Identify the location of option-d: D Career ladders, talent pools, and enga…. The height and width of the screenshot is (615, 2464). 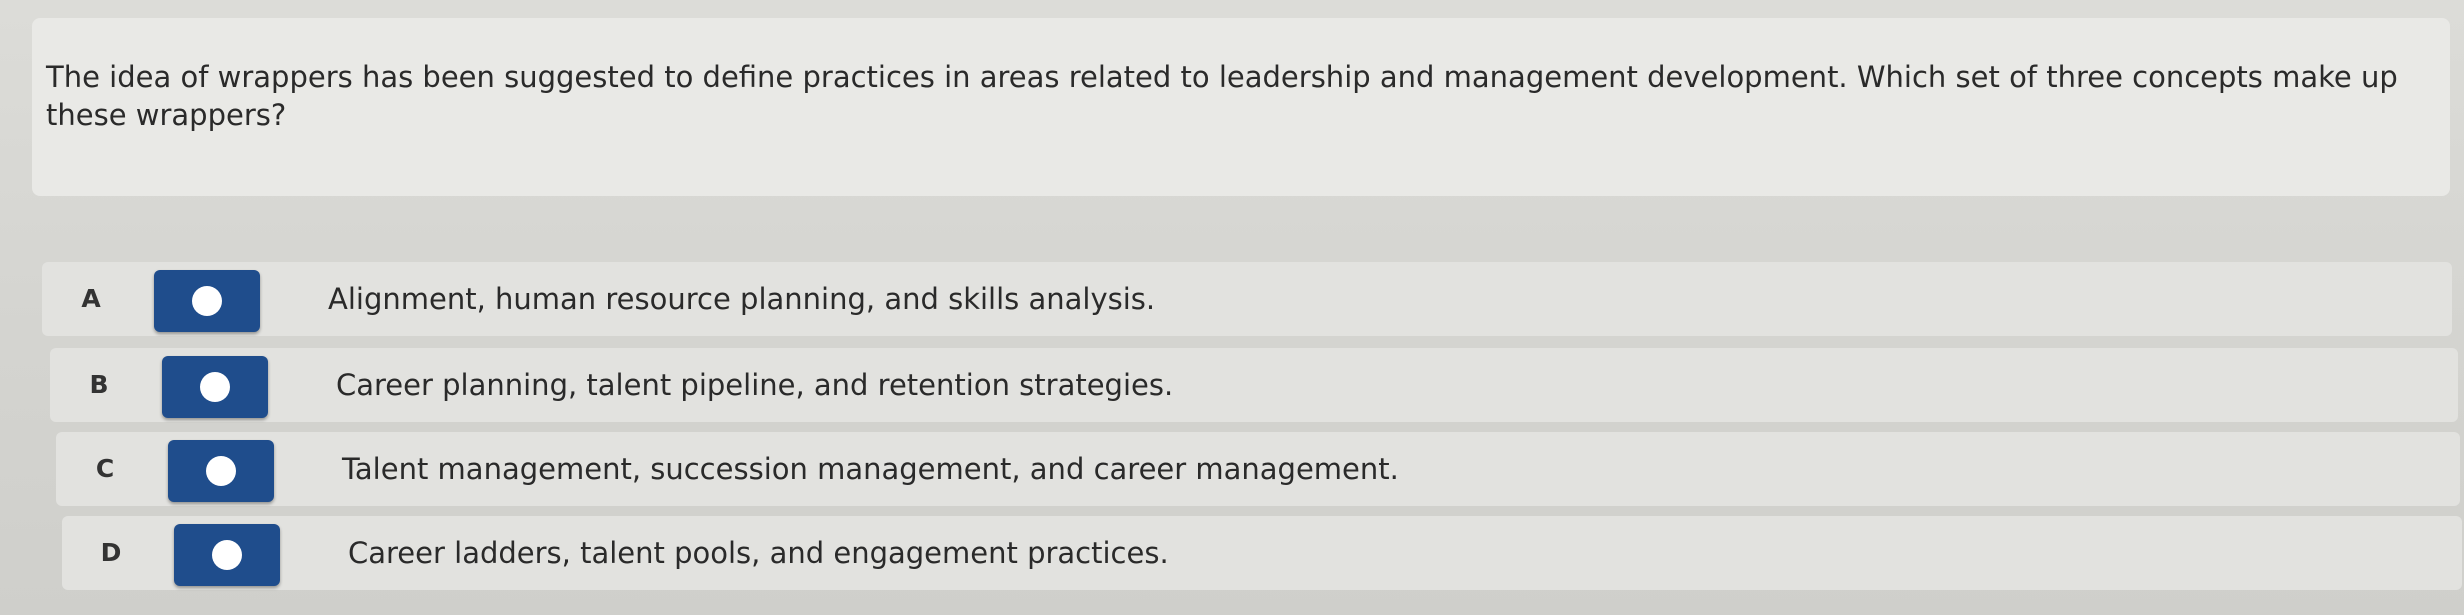
(1262, 553).